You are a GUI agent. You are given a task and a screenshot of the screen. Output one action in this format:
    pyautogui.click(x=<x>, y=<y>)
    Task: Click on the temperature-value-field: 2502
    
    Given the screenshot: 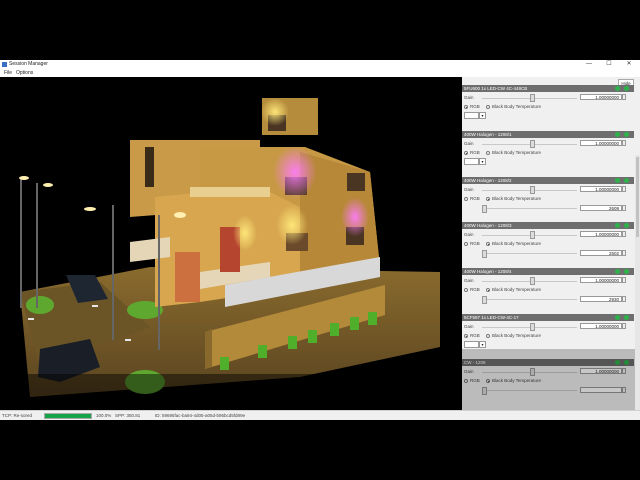 What is the action you would take?
    pyautogui.click(x=601, y=253)
    